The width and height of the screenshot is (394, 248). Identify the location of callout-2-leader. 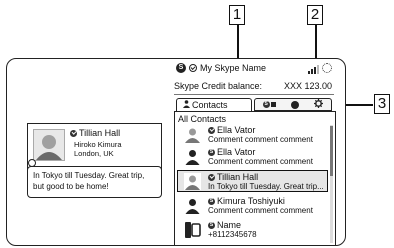
(316, 43).